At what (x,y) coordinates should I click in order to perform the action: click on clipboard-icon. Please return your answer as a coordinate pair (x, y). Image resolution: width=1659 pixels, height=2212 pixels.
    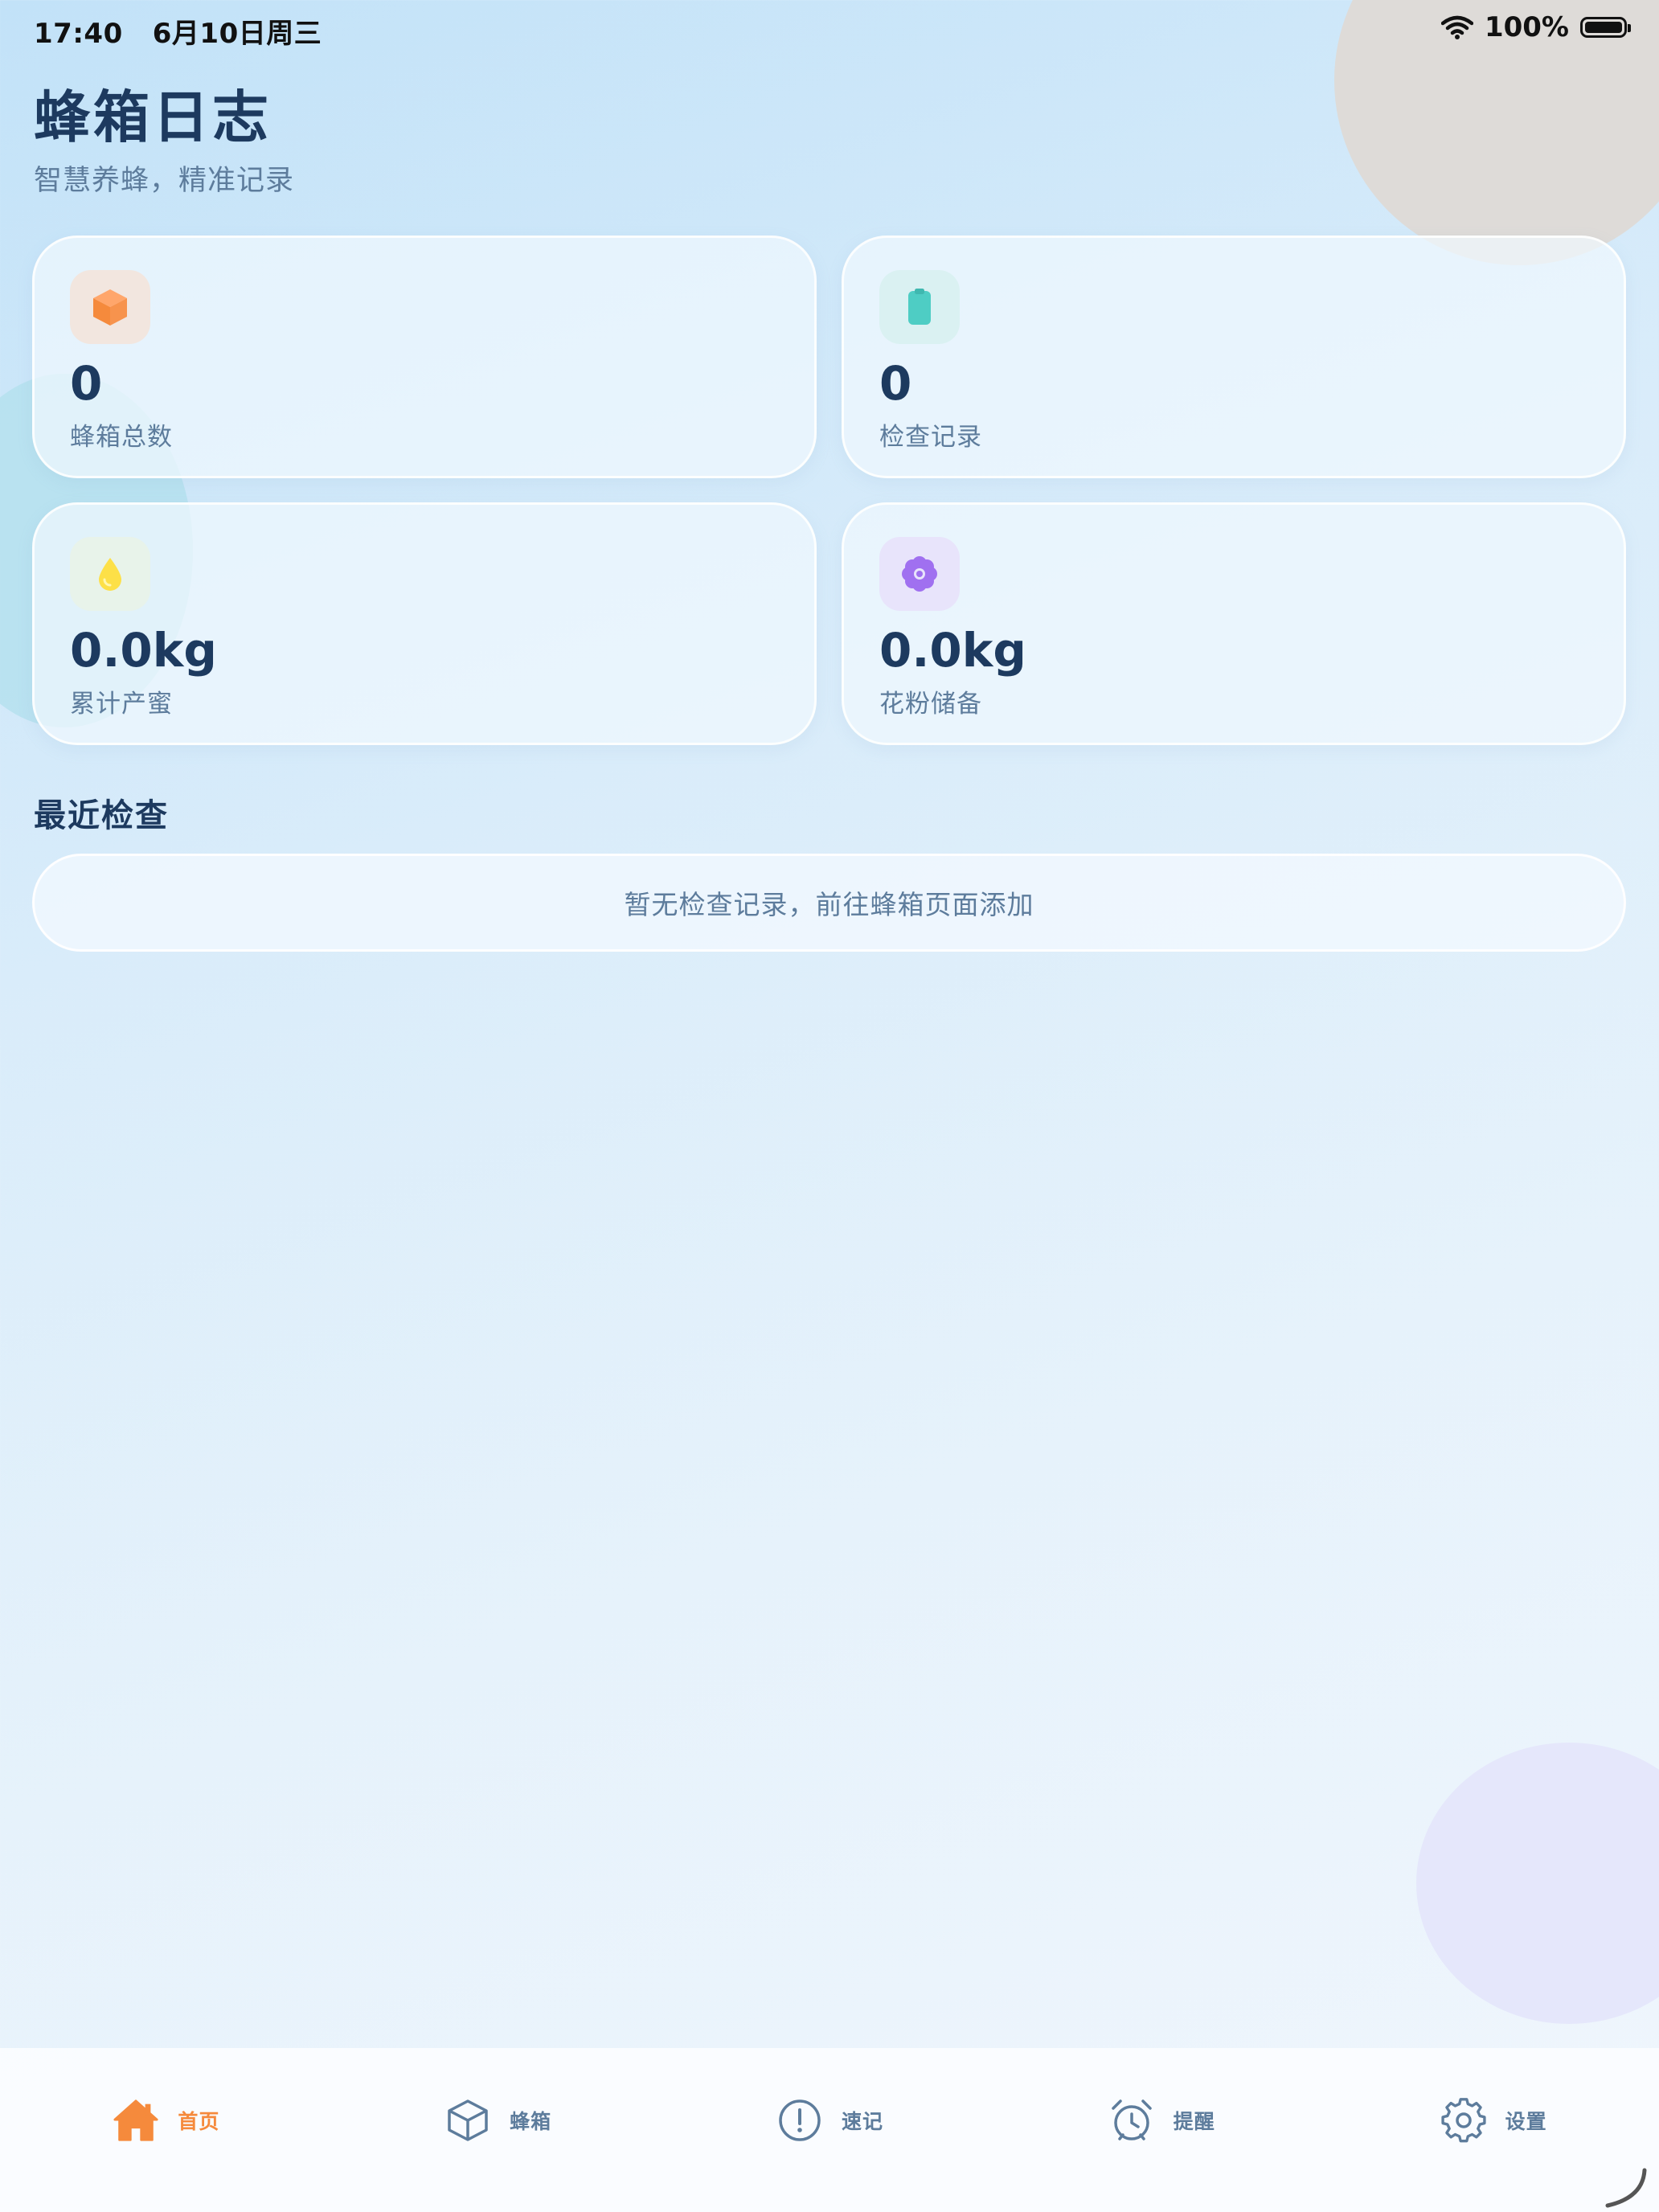
    Looking at the image, I should click on (919, 307).